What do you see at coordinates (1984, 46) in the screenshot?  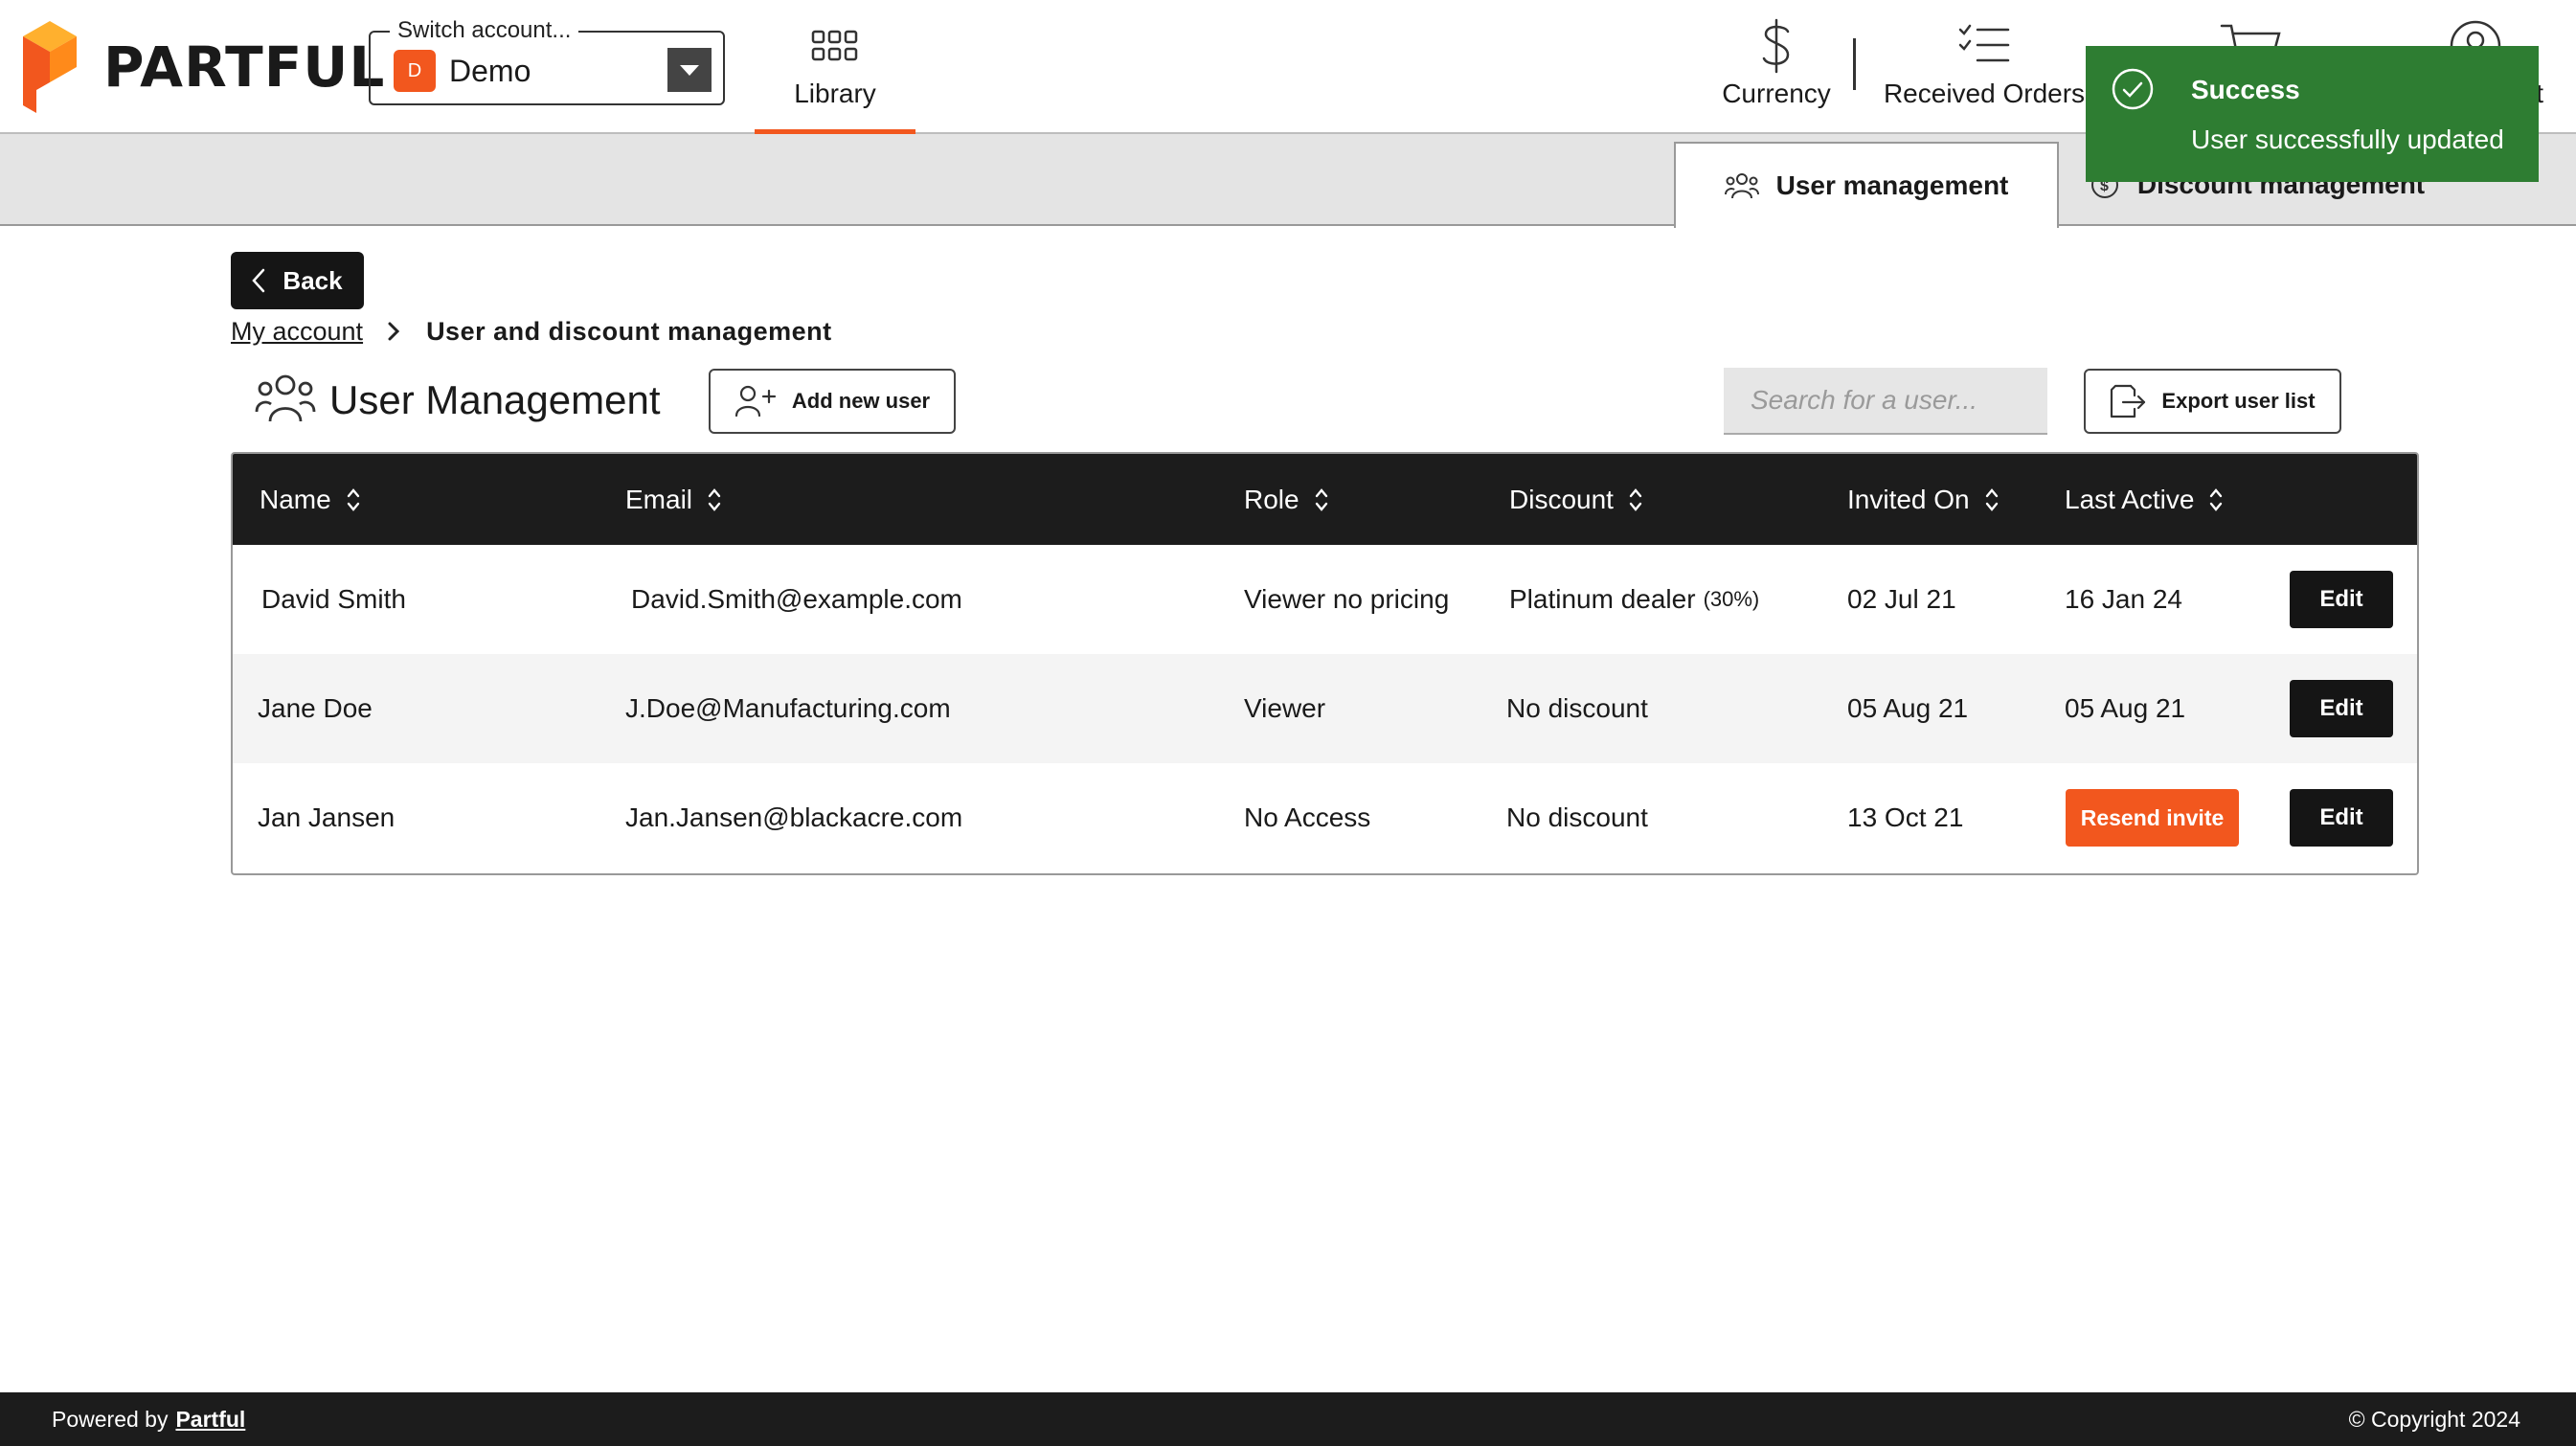 I see `checklist-icon` at bounding box center [1984, 46].